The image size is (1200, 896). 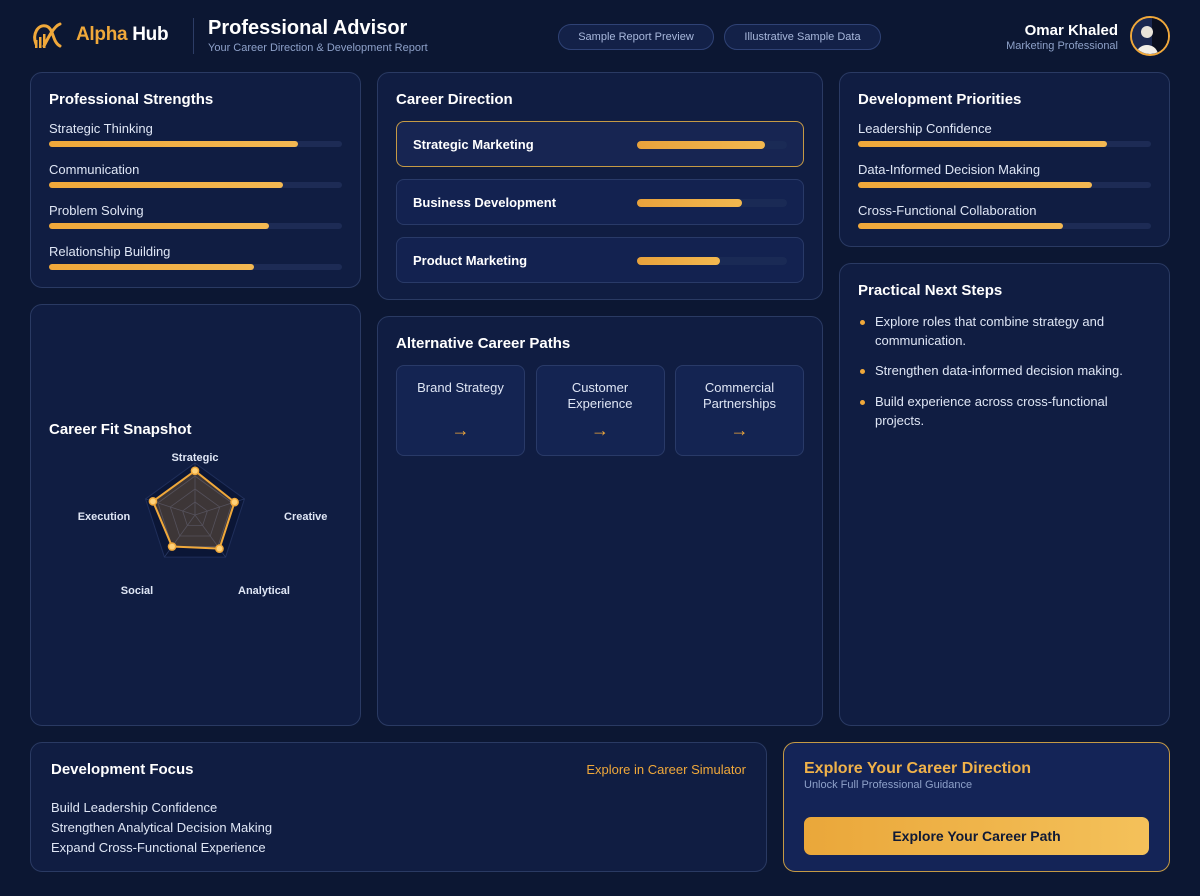 What do you see at coordinates (470, 260) in the screenshot?
I see `career-direction-label: Product Marketing` at bounding box center [470, 260].